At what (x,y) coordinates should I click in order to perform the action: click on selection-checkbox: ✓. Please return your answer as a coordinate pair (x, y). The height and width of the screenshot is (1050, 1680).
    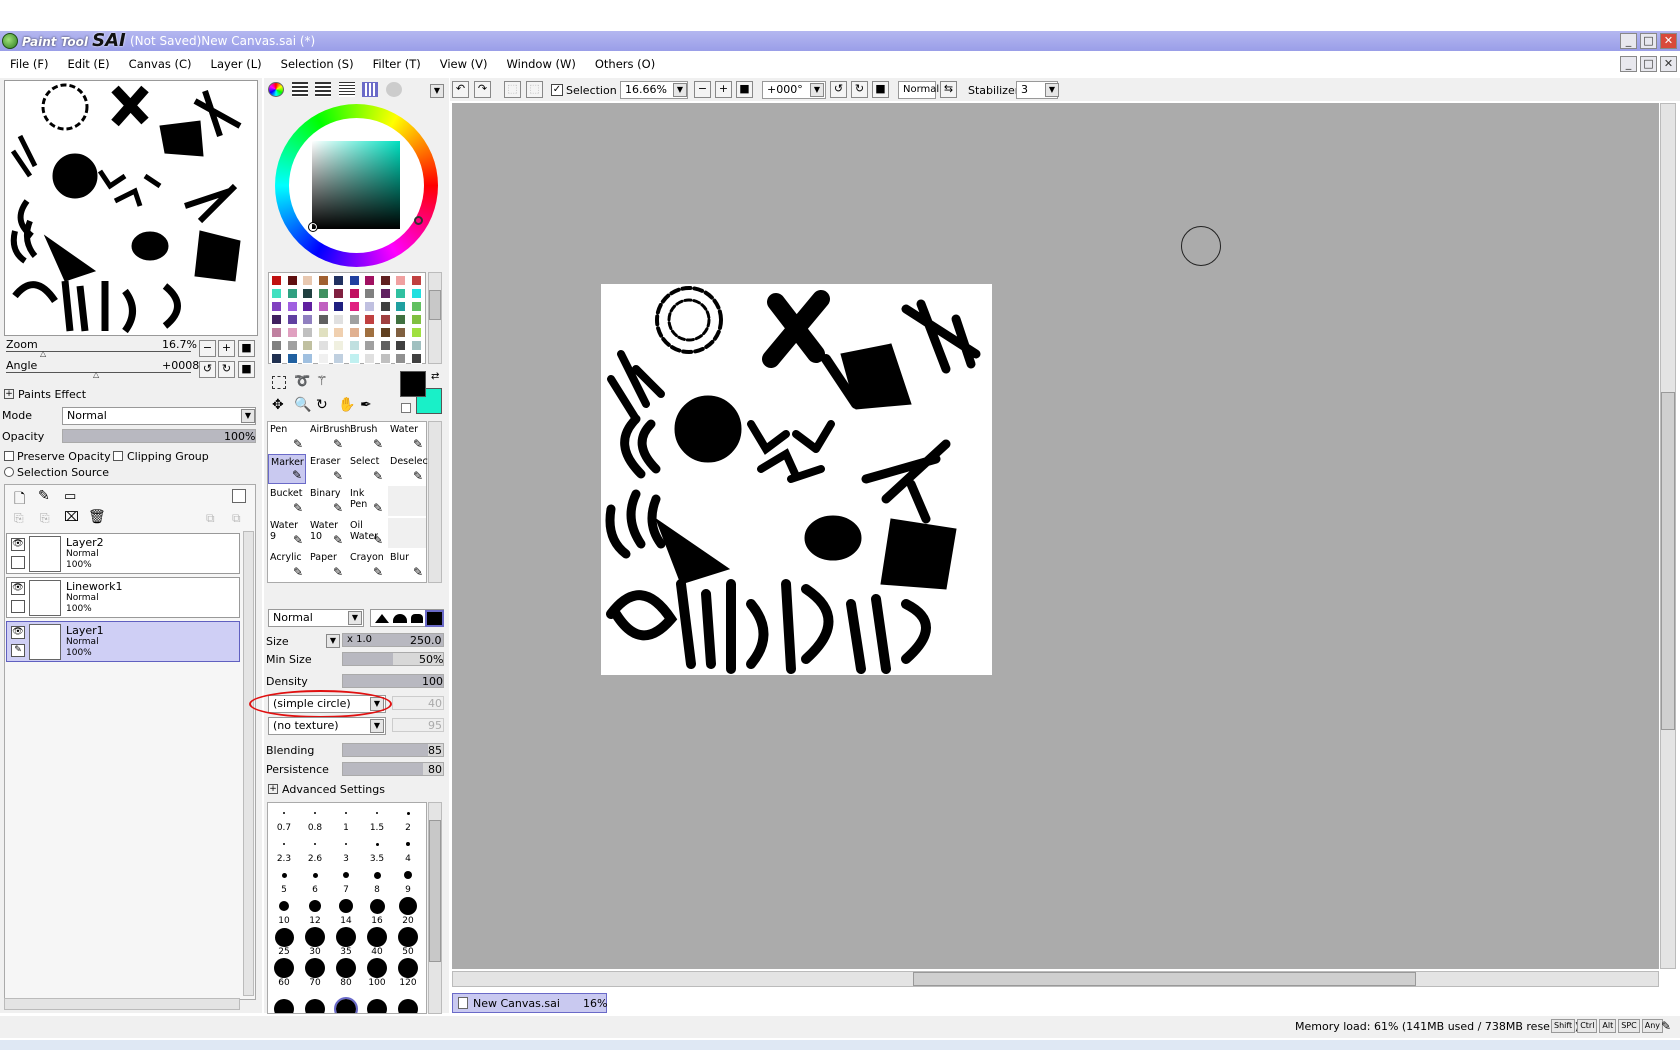
    Looking at the image, I should click on (557, 90).